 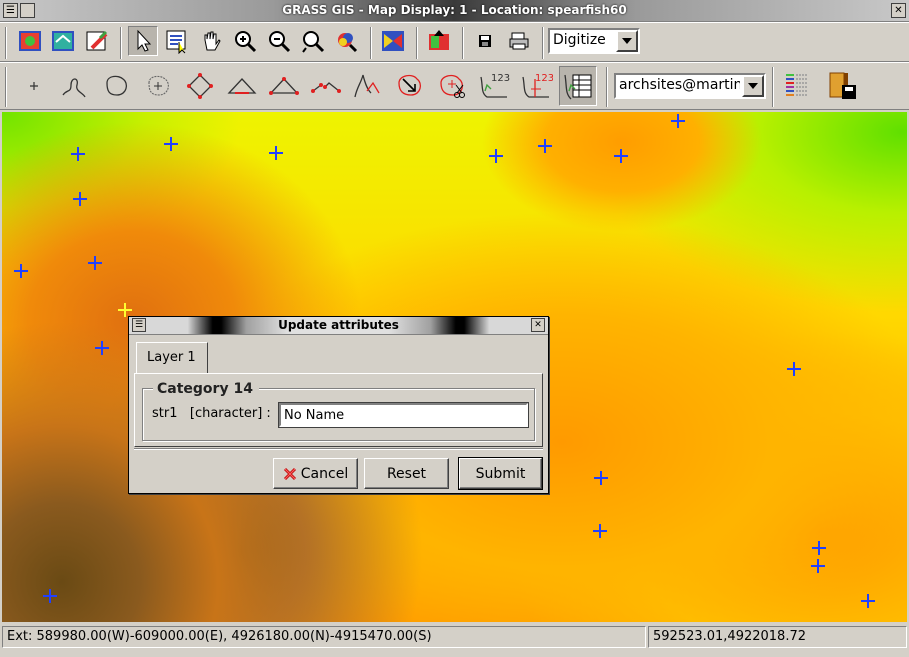 I want to click on cancel-button: Cancel, so click(x=315, y=473).